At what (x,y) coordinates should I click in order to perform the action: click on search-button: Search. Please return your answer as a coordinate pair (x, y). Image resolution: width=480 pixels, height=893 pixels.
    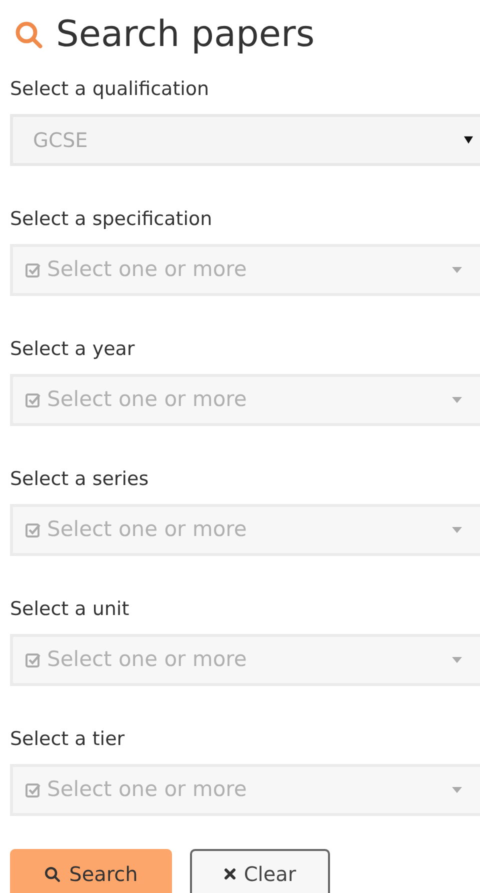
    Looking at the image, I should click on (91, 871).